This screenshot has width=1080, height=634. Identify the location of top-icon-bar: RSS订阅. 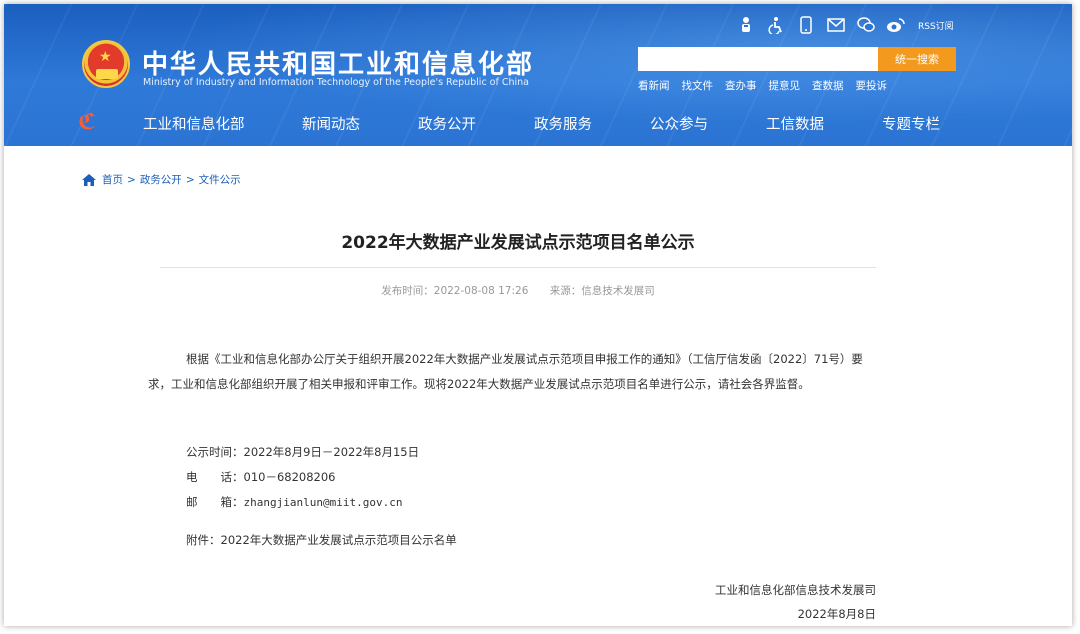
(845, 25).